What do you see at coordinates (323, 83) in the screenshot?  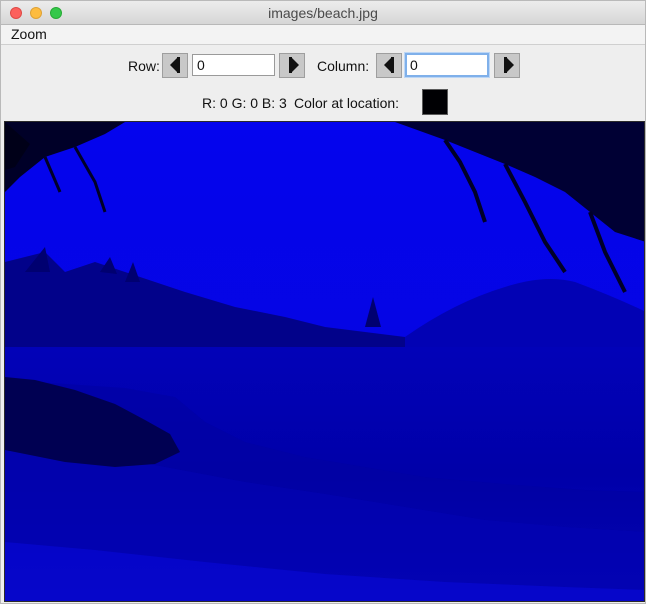 I see `controls-panel: Row: Column:` at bounding box center [323, 83].